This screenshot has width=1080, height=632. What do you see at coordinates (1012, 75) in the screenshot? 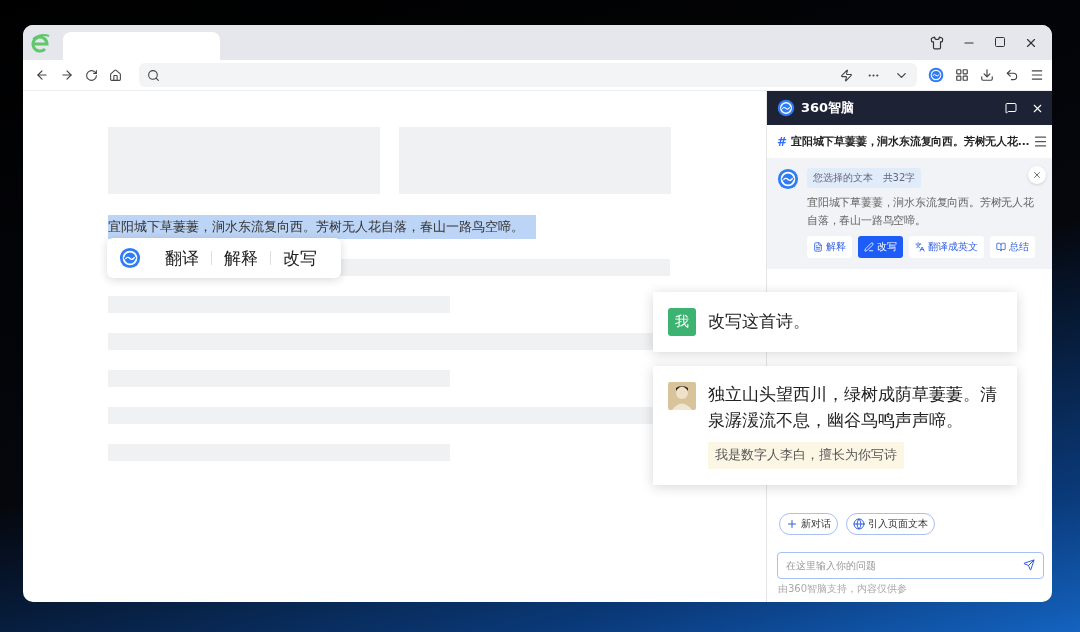
I see `undo-icon` at bounding box center [1012, 75].